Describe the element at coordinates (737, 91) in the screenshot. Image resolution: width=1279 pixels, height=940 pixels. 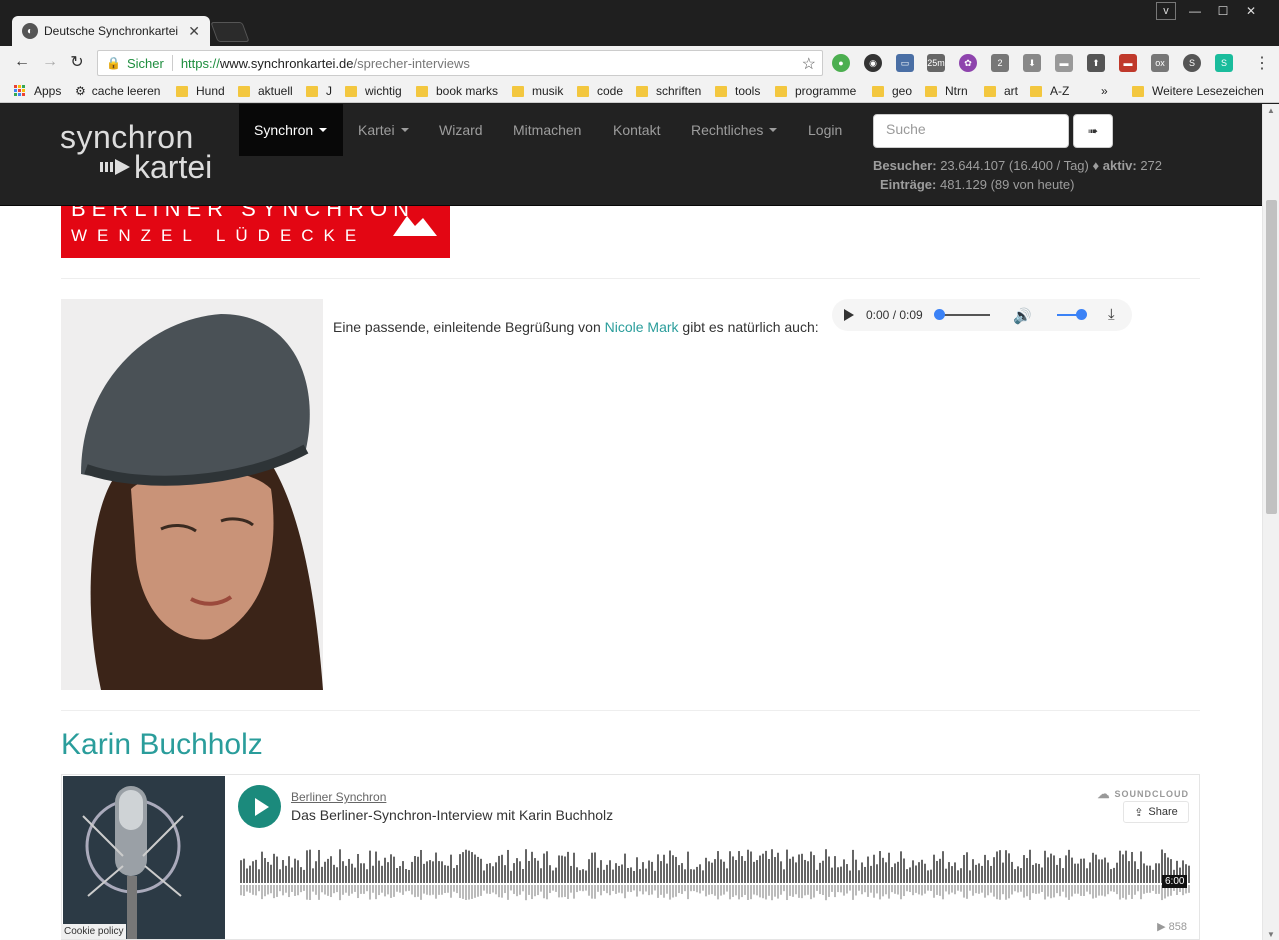
I see `bookmark-tools: tools` at that location.